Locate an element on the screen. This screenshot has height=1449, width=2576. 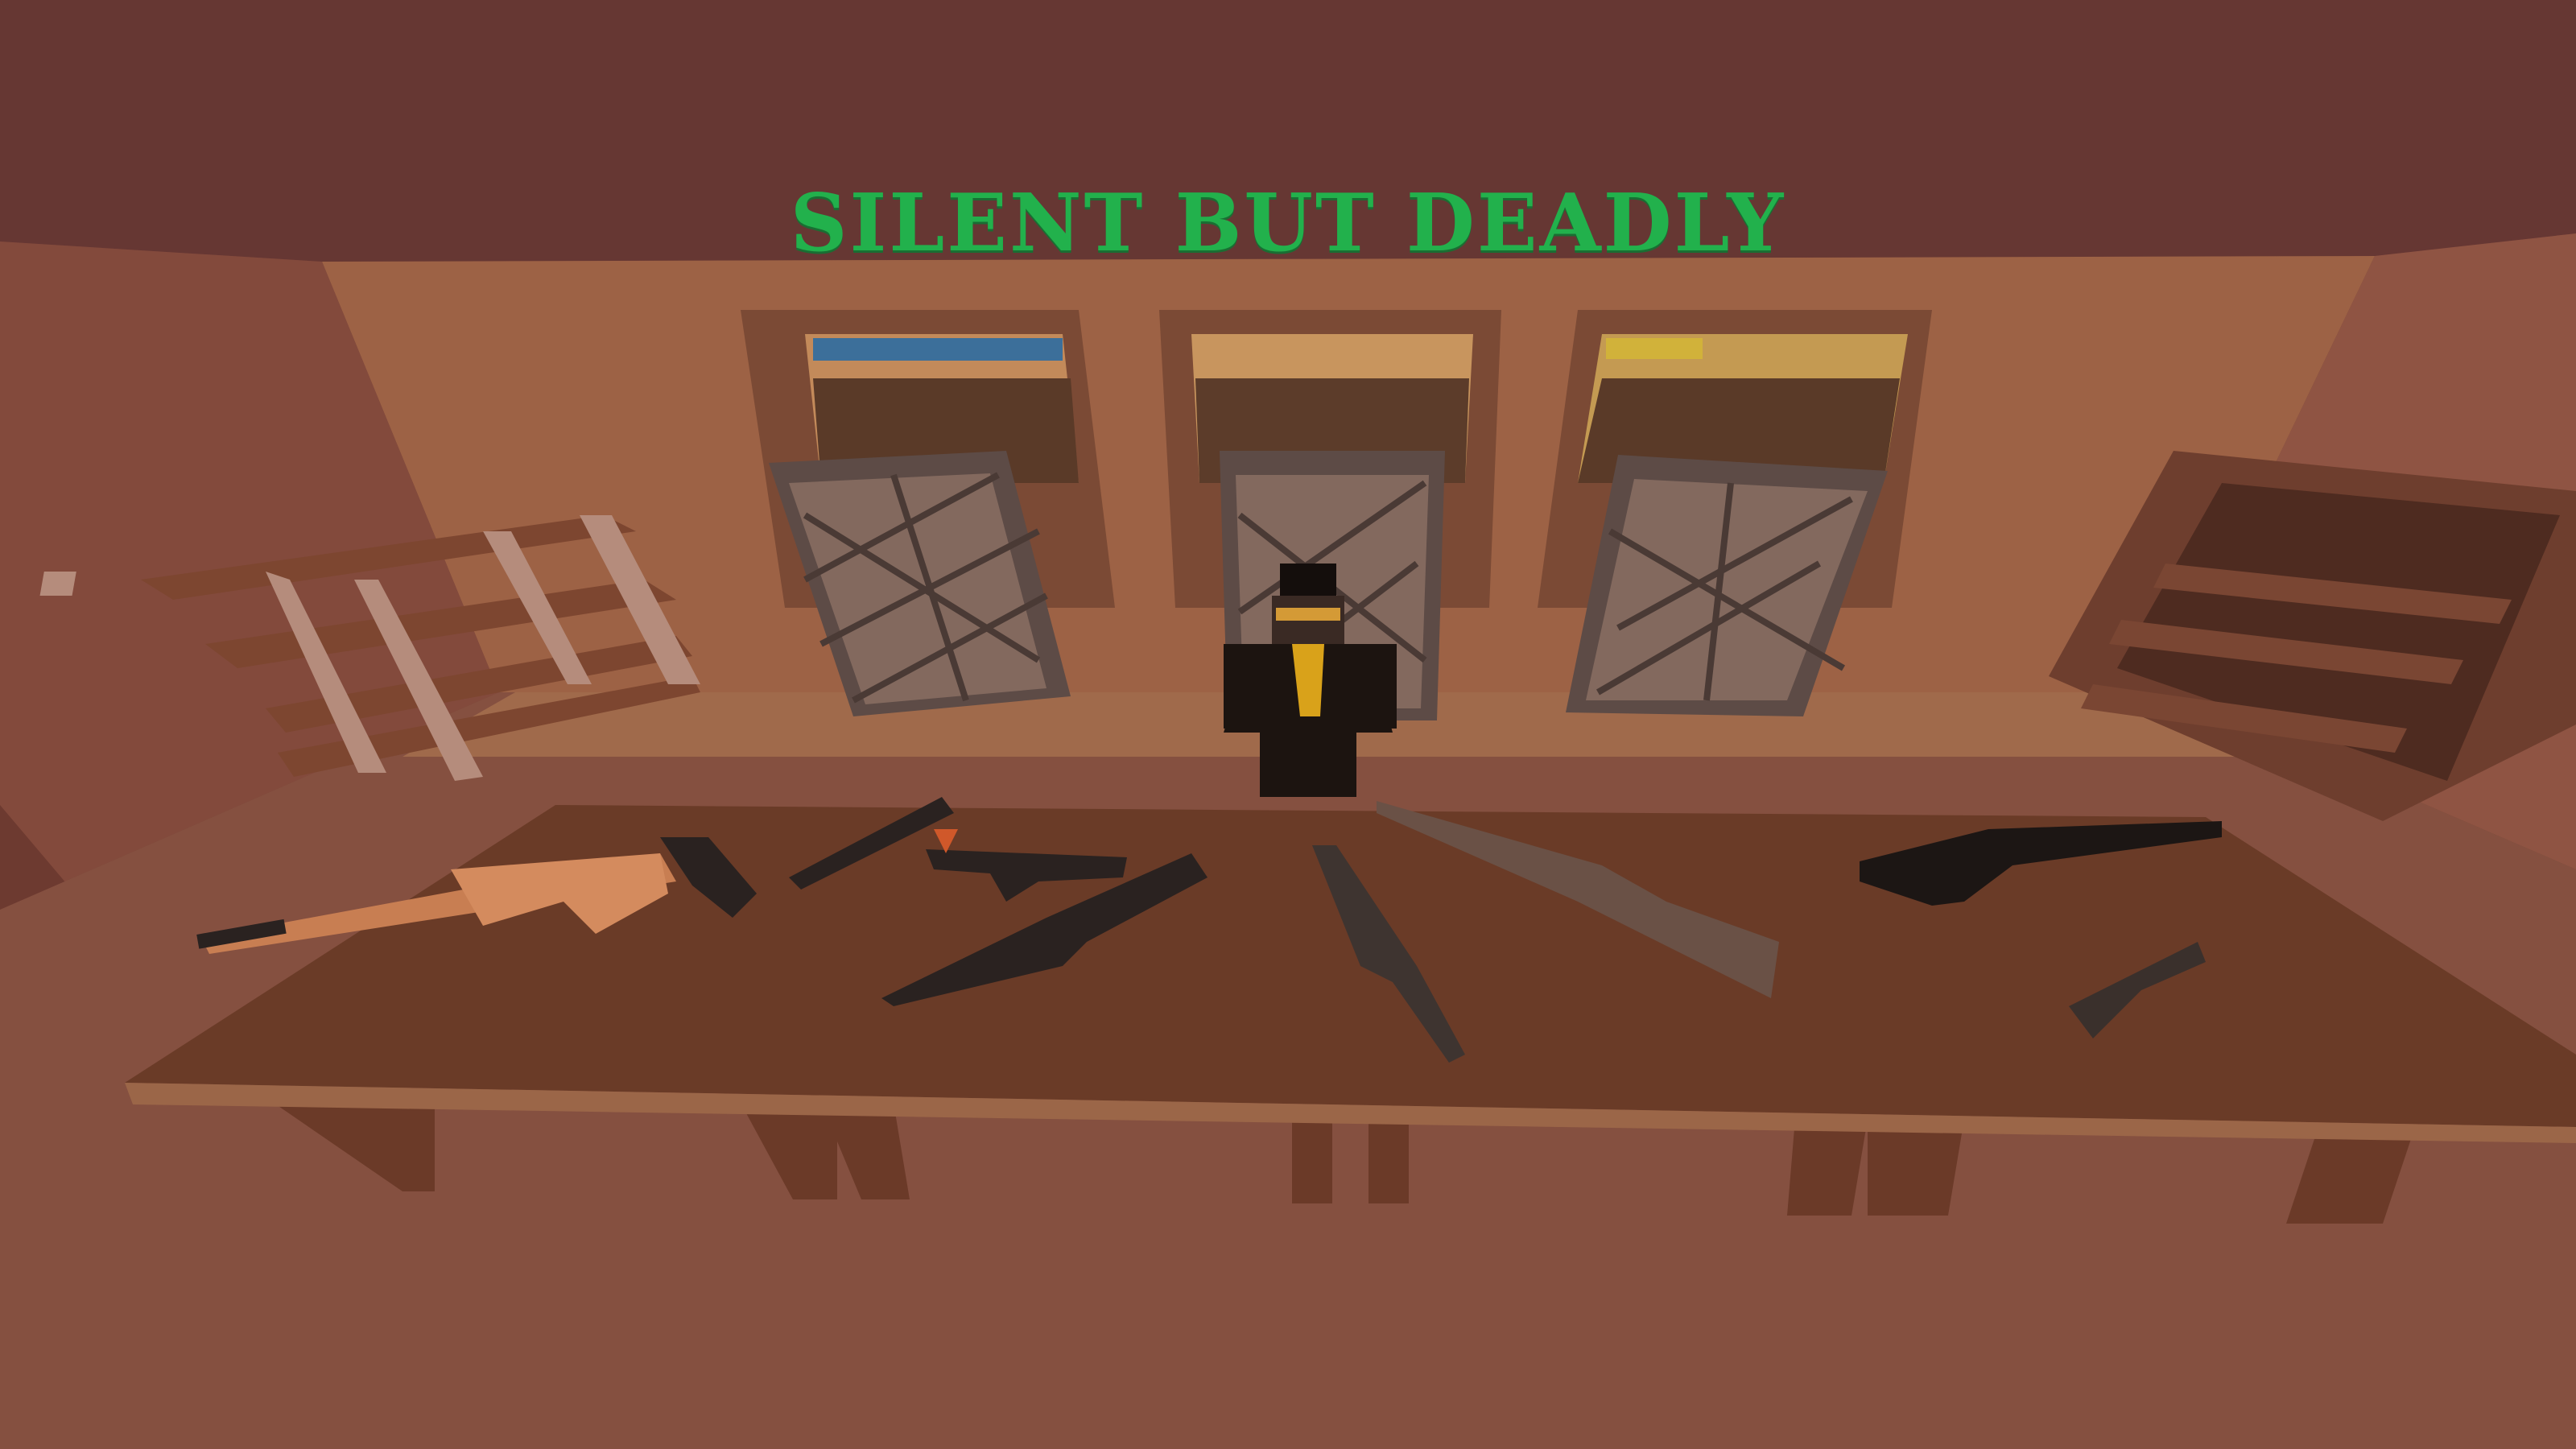
title-banner: SILENT BUT DEADLY is located at coordinates (1288, 223).